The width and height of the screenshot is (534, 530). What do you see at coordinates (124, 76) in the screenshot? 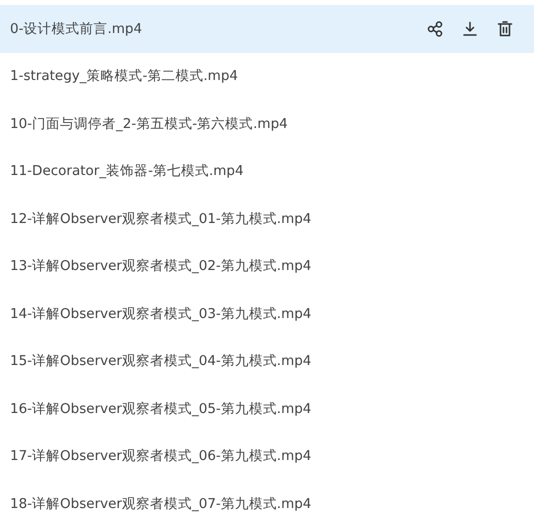
I see `file-name: 1-strategy_策略模式-第二模式.mp4` at bounding box center [124, 76].